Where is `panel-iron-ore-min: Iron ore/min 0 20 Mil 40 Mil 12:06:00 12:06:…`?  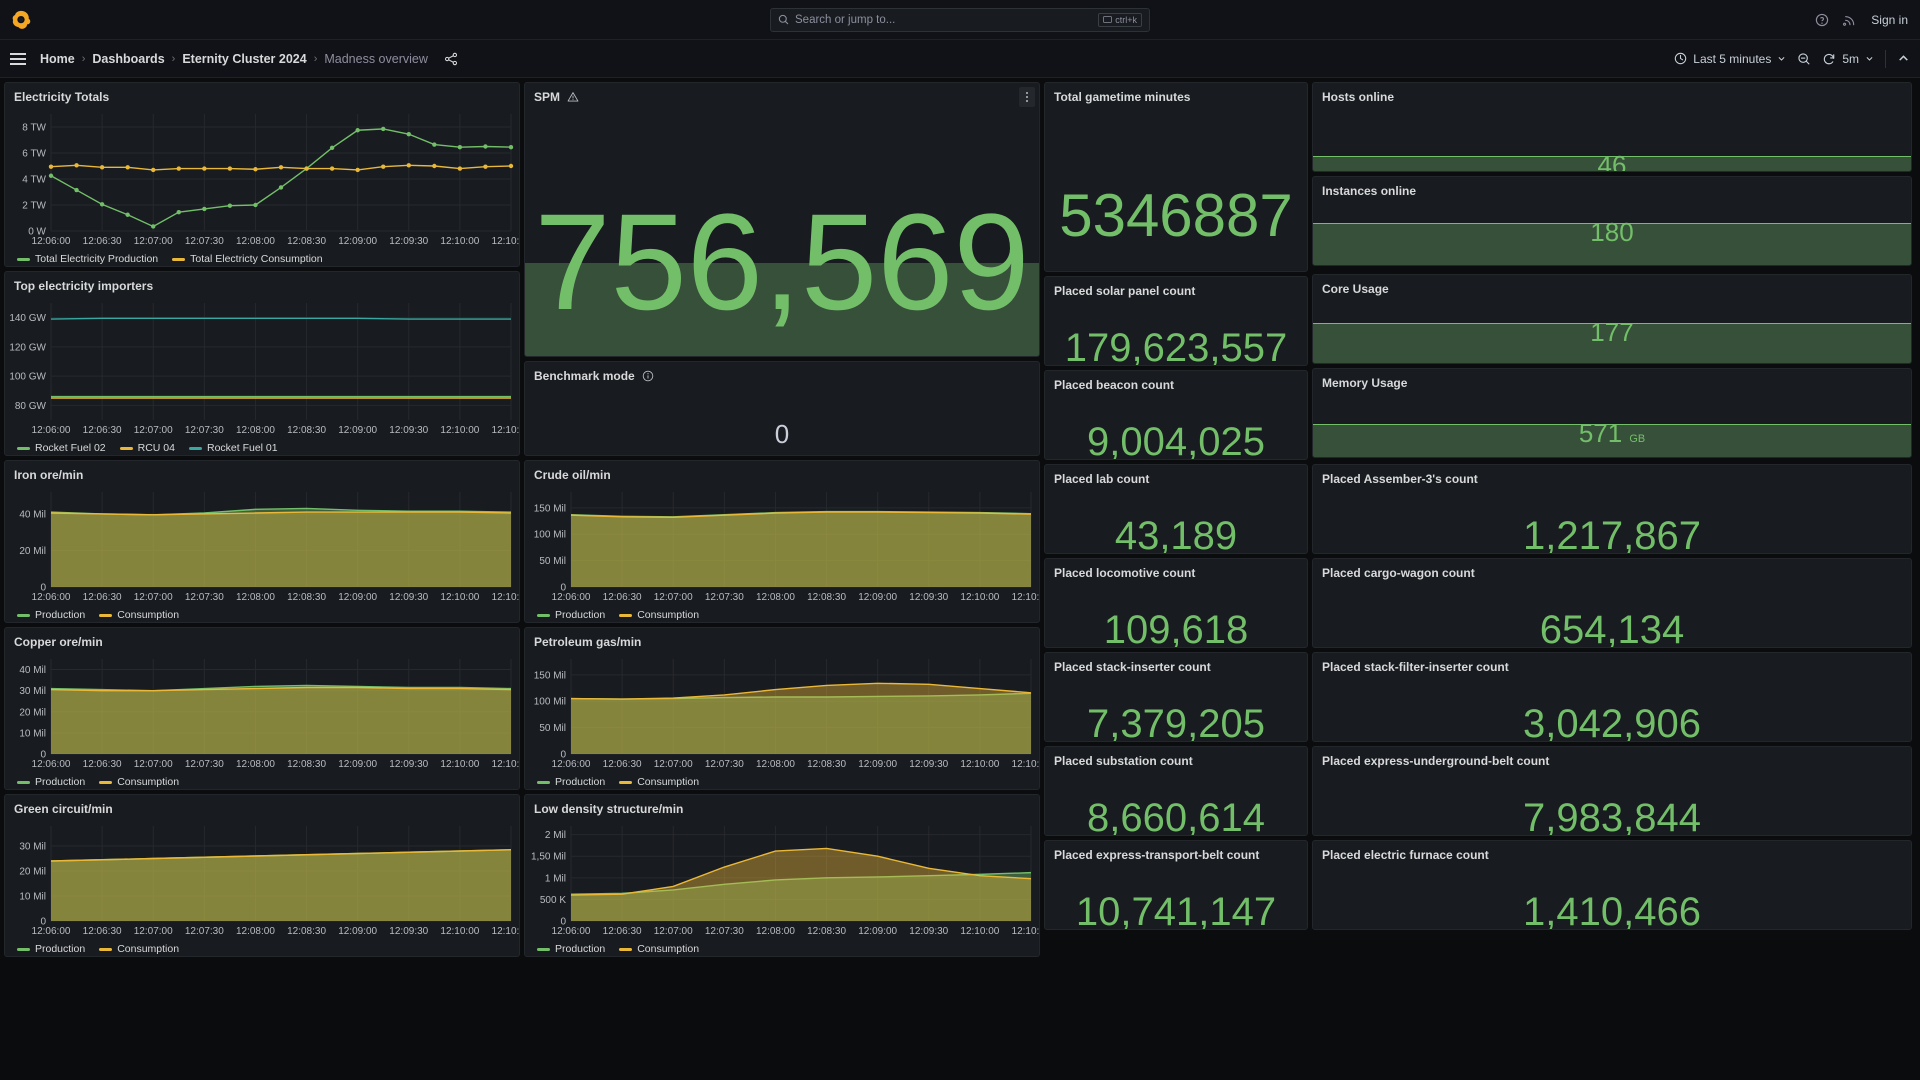
panel-iron-ore-min: Iron ore/min 0 20 Mil 40 Mil 12:06:00 12:06:… is located at coordinates (262, 541).